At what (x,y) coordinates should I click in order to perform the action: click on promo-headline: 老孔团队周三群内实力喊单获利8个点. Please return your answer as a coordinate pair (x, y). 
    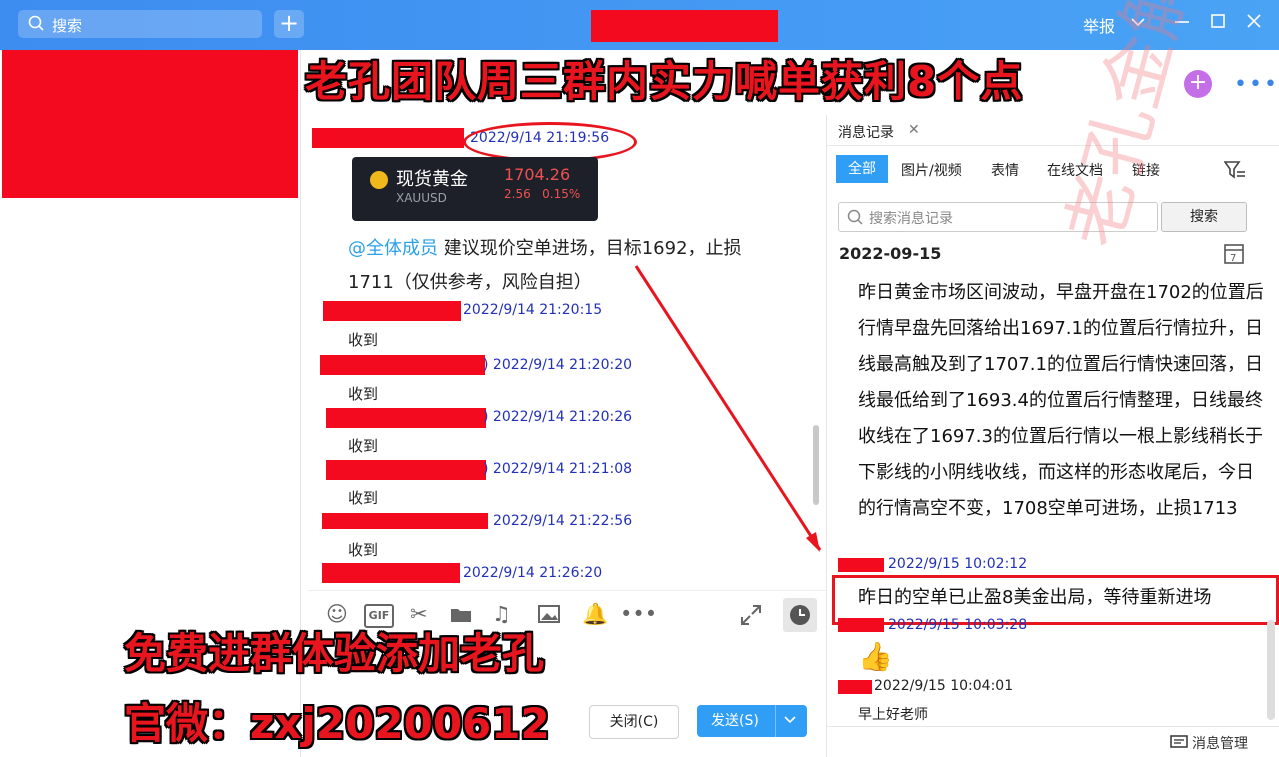
    Looking at the image, I should click on (664, 81).